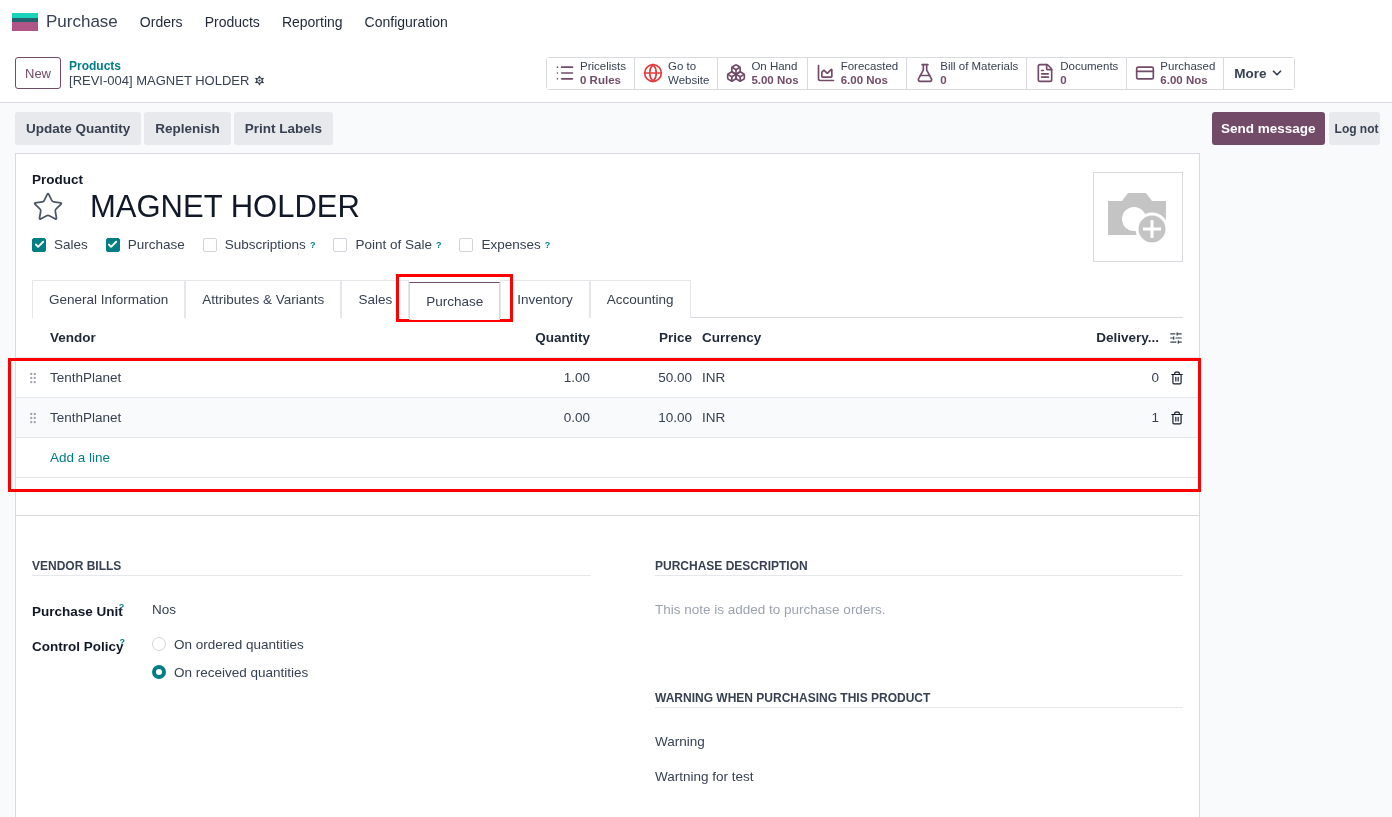 The height and width of the screenshot is (817, 1392). I want to click on field-value: Wartning for test, so click(705, 776).